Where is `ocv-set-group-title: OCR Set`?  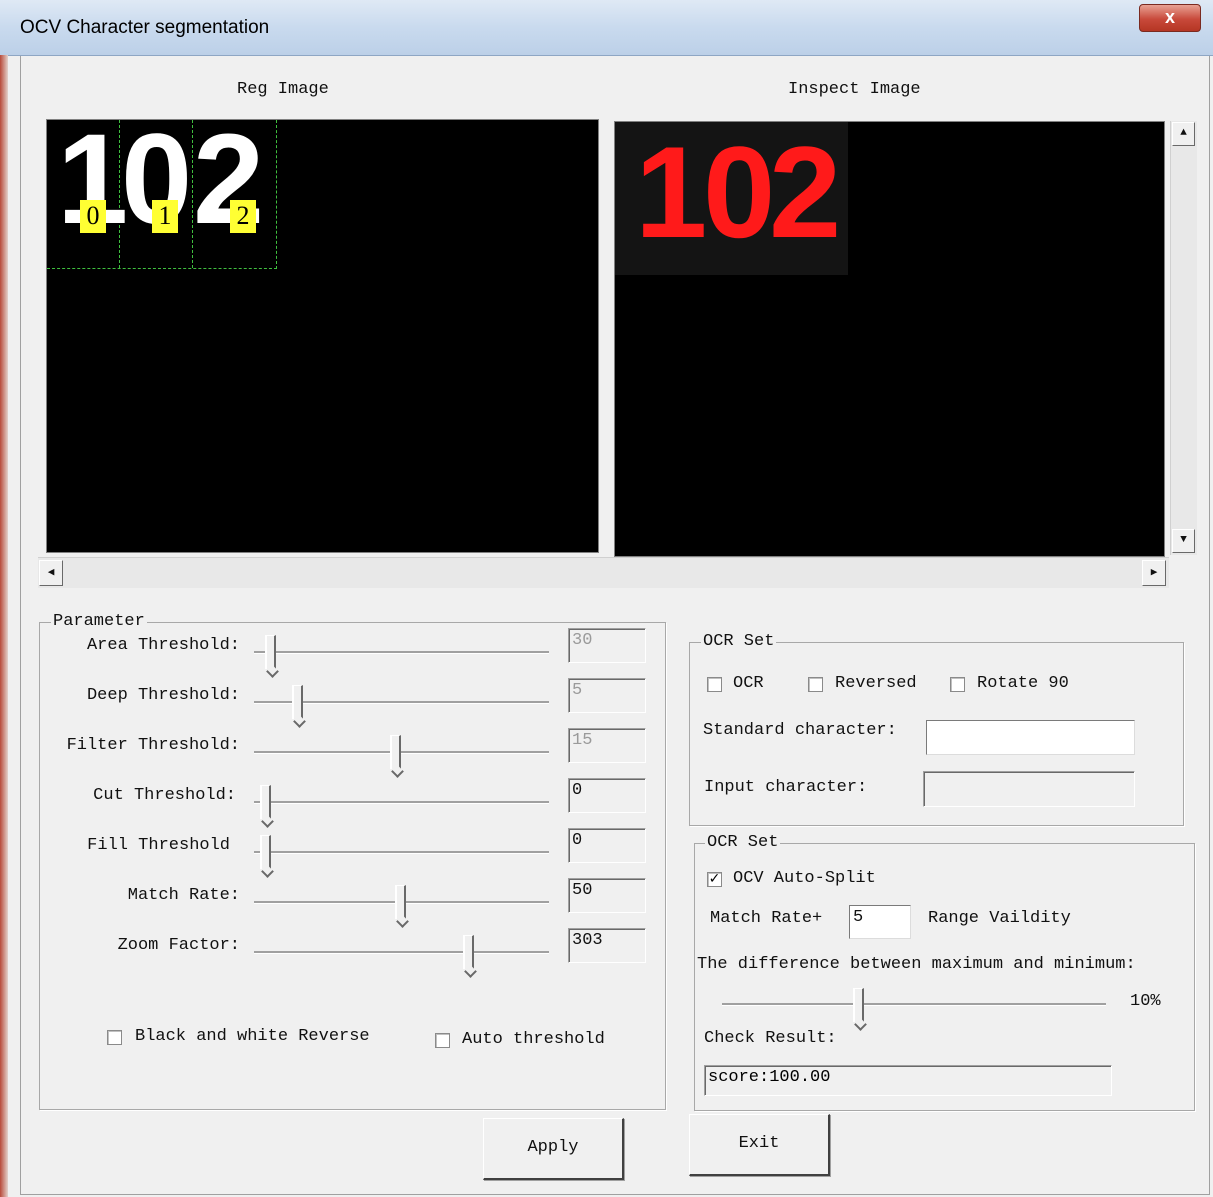 ocv-set-group-title: OCR Set is located at coordinates (743, 842).